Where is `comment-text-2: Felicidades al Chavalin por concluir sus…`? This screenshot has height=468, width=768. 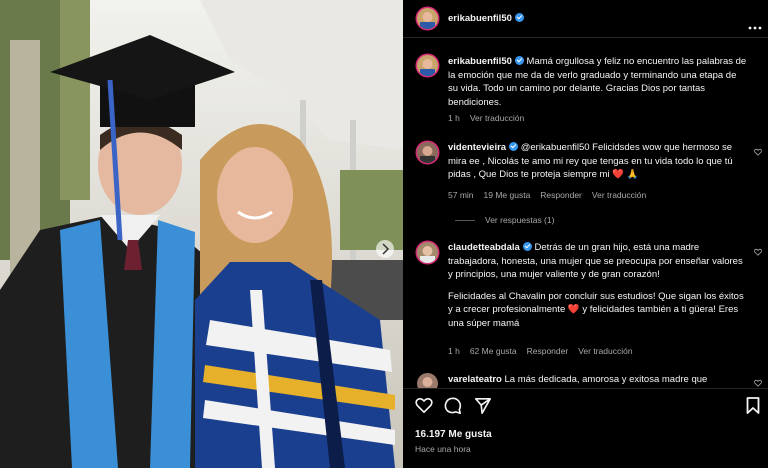 comment-text-2: Felicidades al Chavalin por concluir sus… is located at coordinates (596, 309).